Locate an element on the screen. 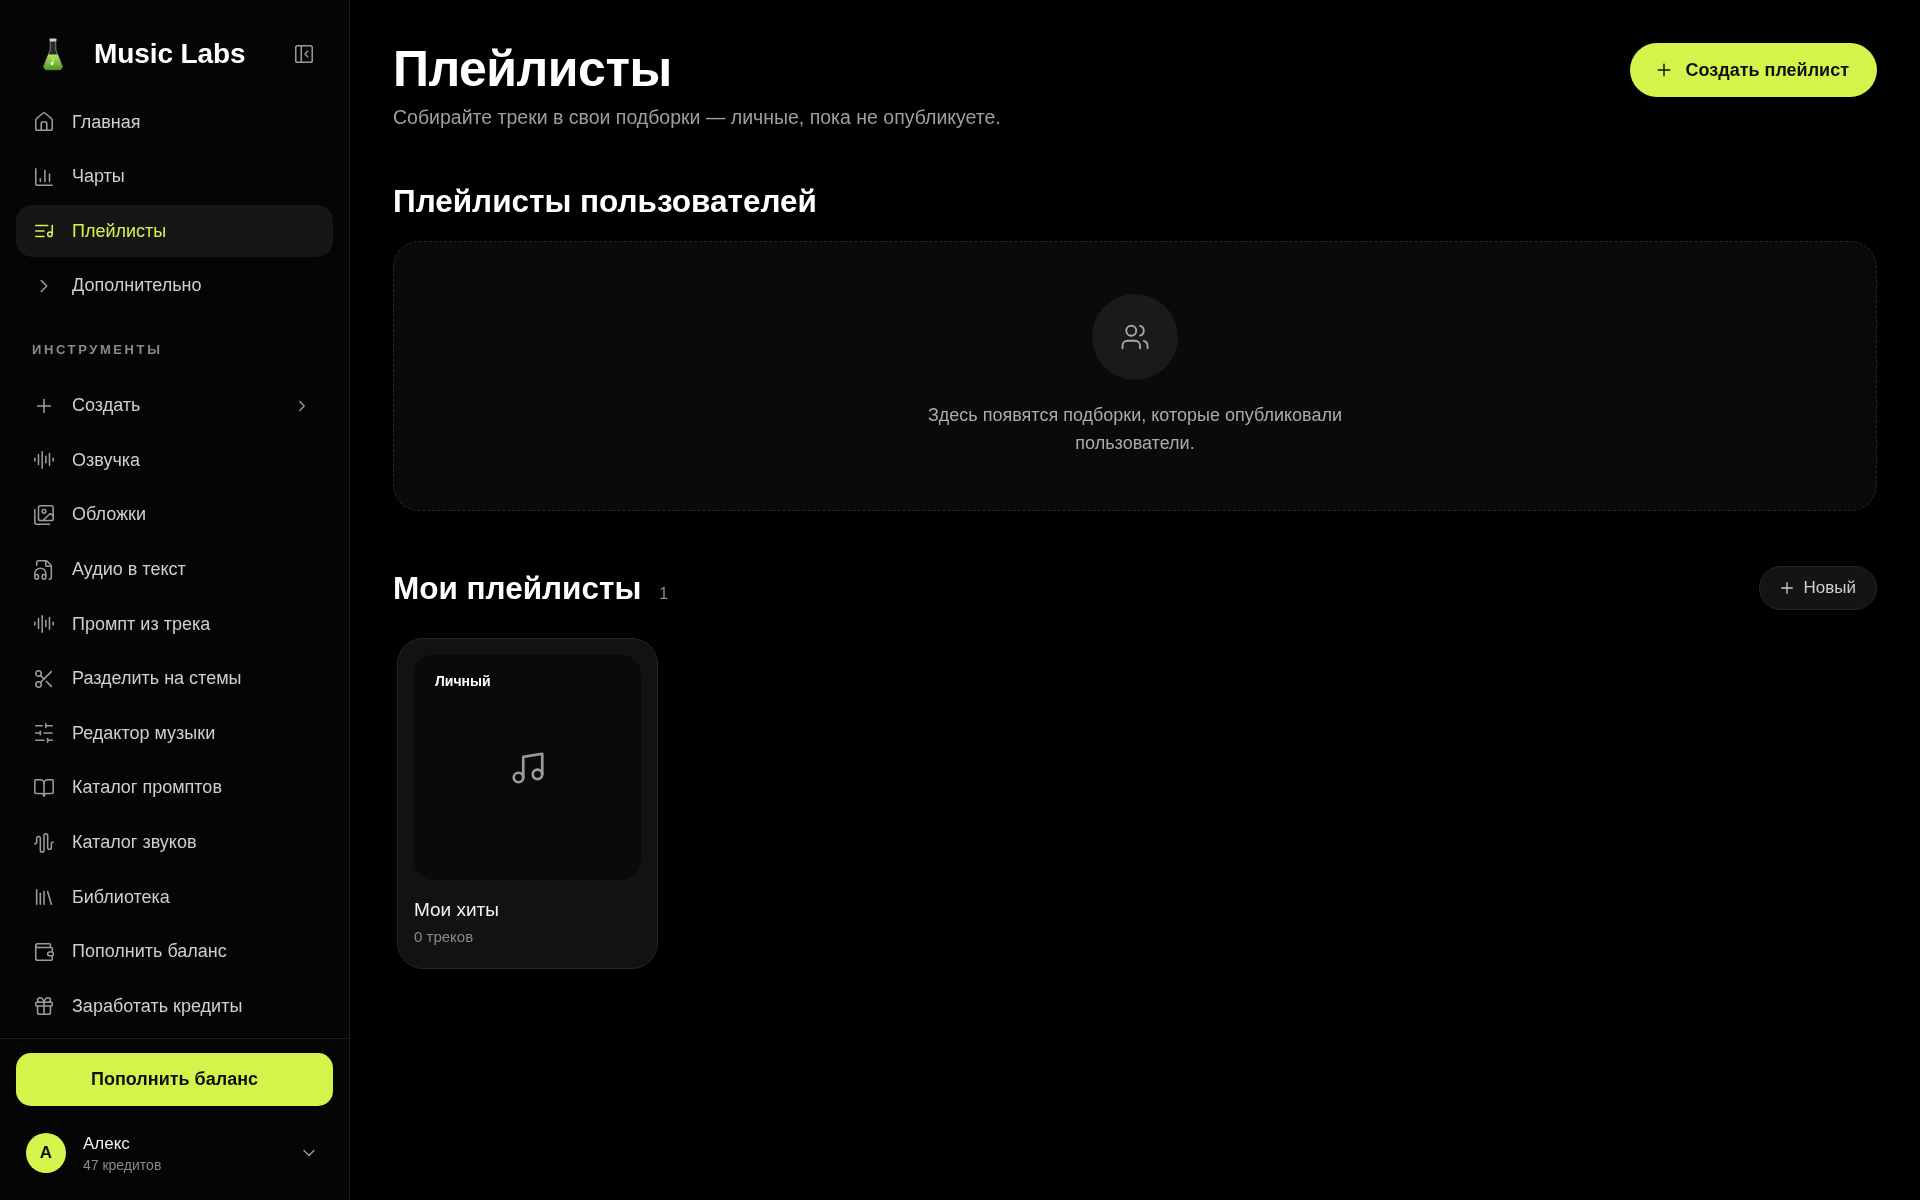 This screenshot has height=1200, width=1920. nav-item: Разделить на стемы is located at coordinates (174, 678).